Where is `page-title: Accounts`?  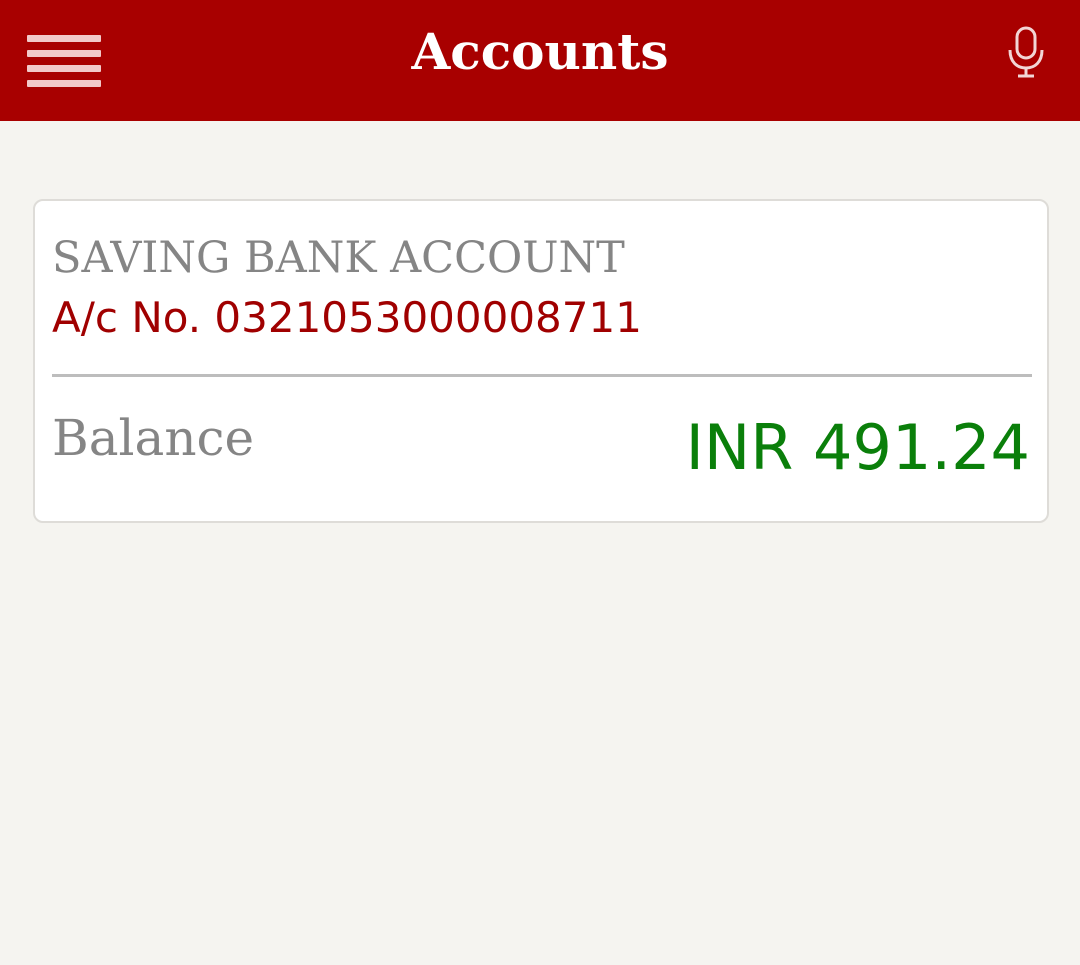 page-title: Accounts is located at coordinates (540, 51).